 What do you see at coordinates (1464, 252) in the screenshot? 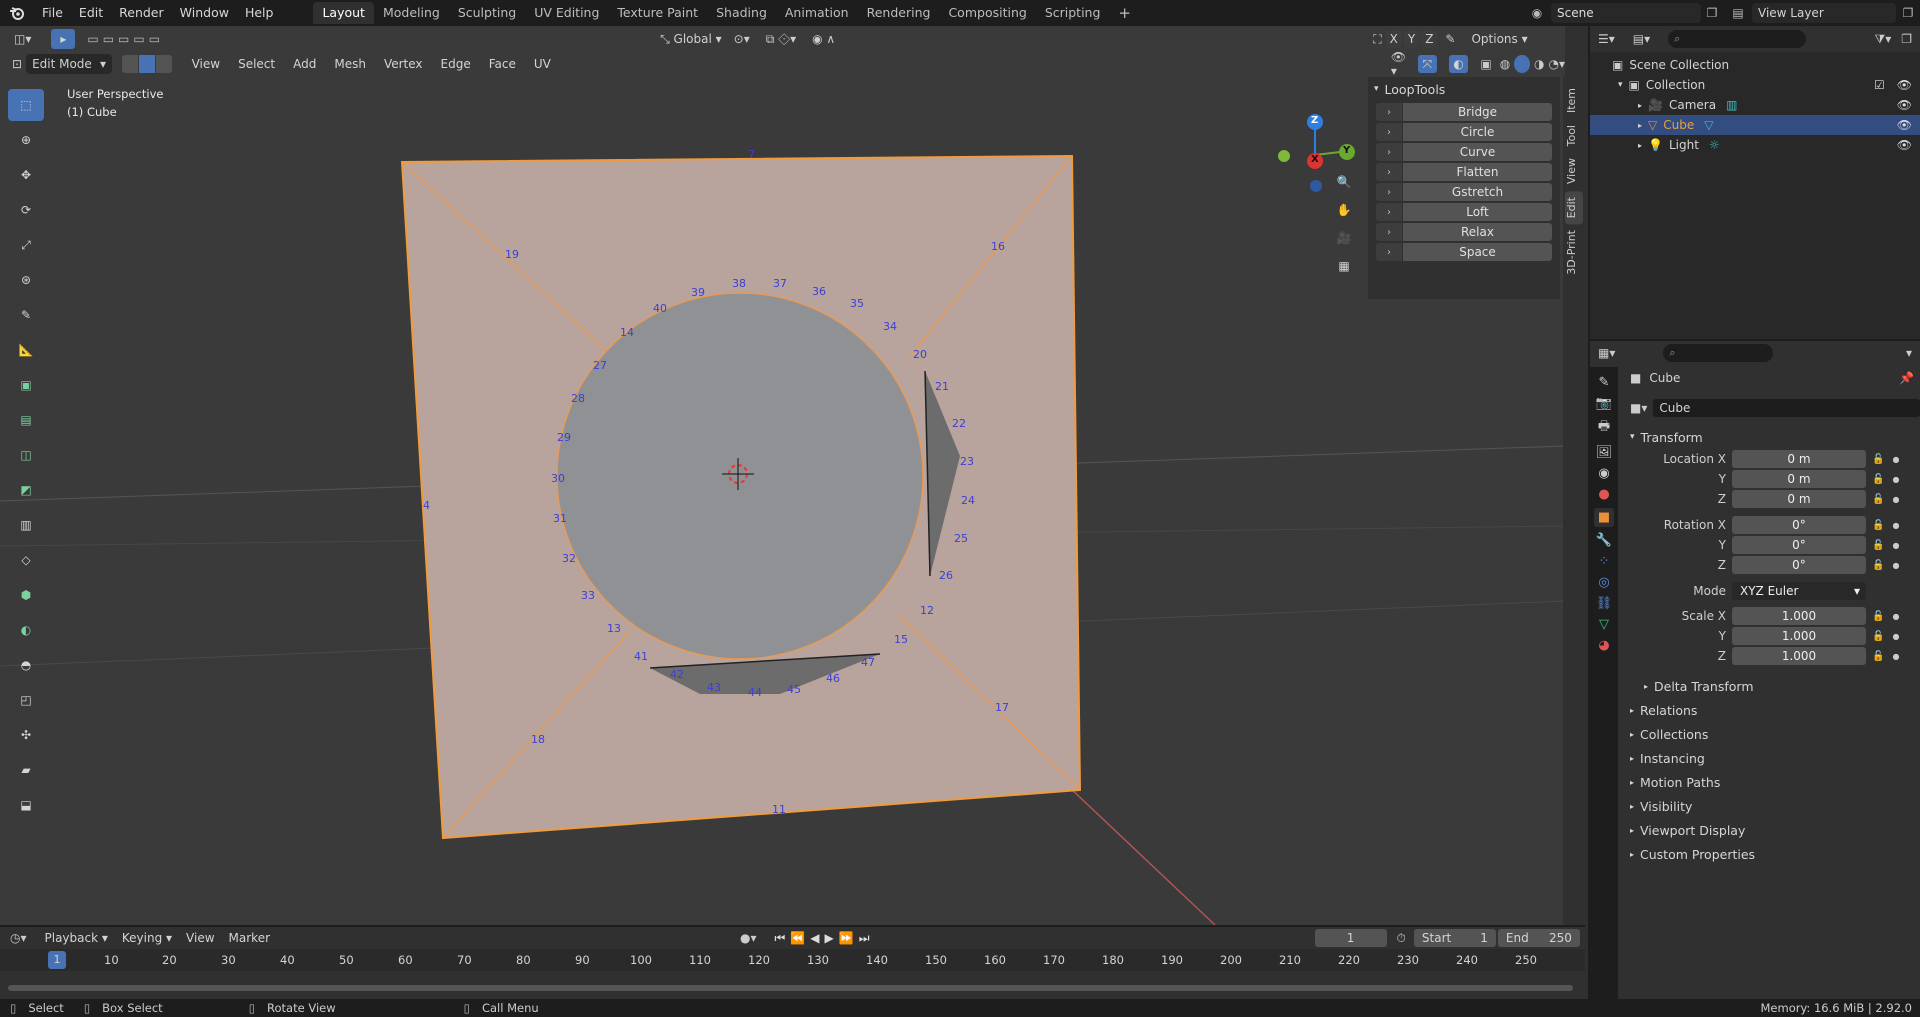
I see `looptools-space: › Space` at bounding box center [1464, 252].